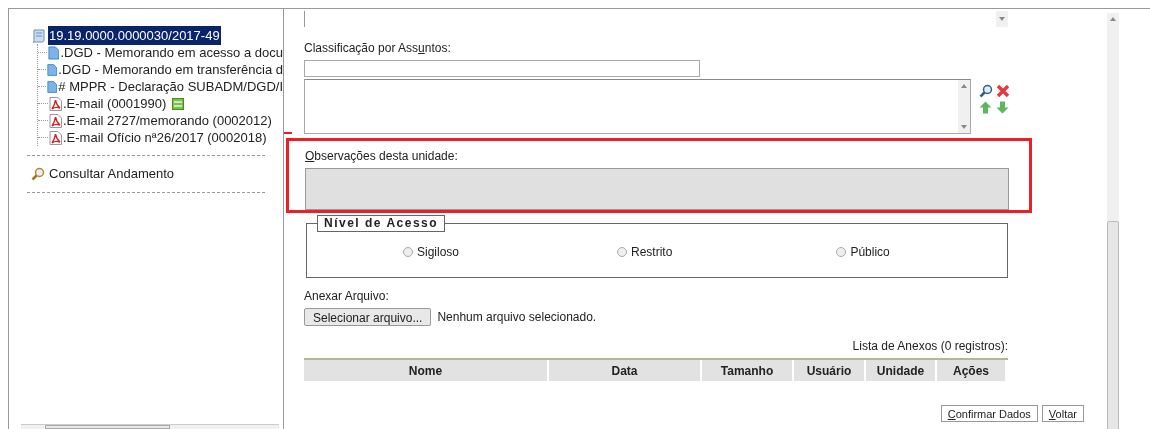 The width and height of the screenshot is (1150, 429). I want to click on horizontal-scrollbar, so click(150, 426).